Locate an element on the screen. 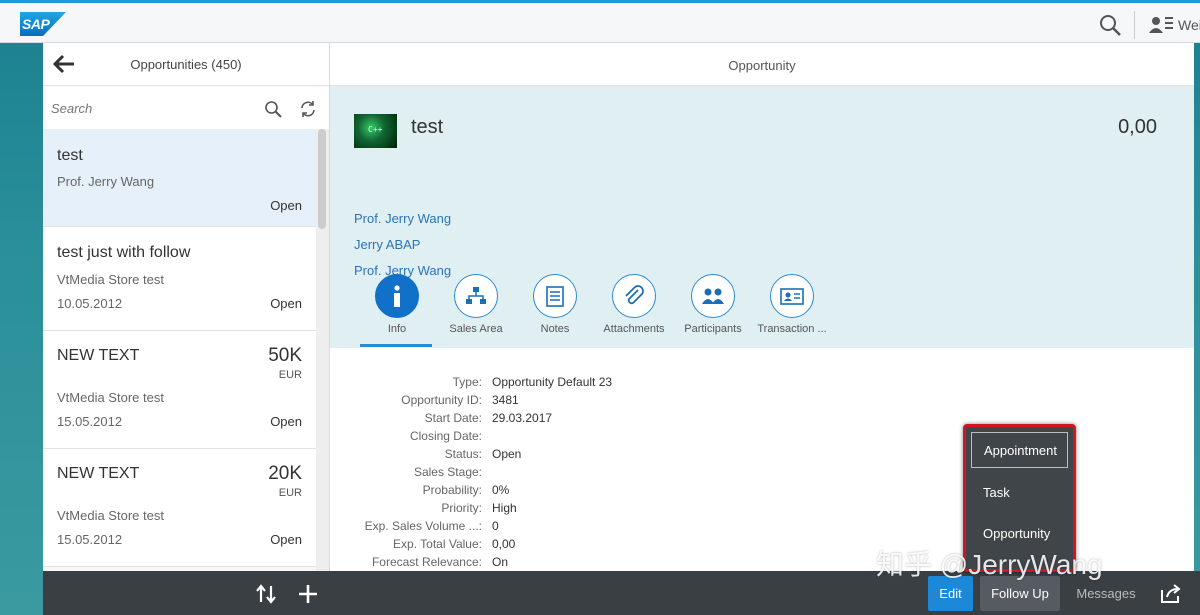 The height and width of the screenshot is (615, 1200). item-title: test is located at coordinates (70, 155).